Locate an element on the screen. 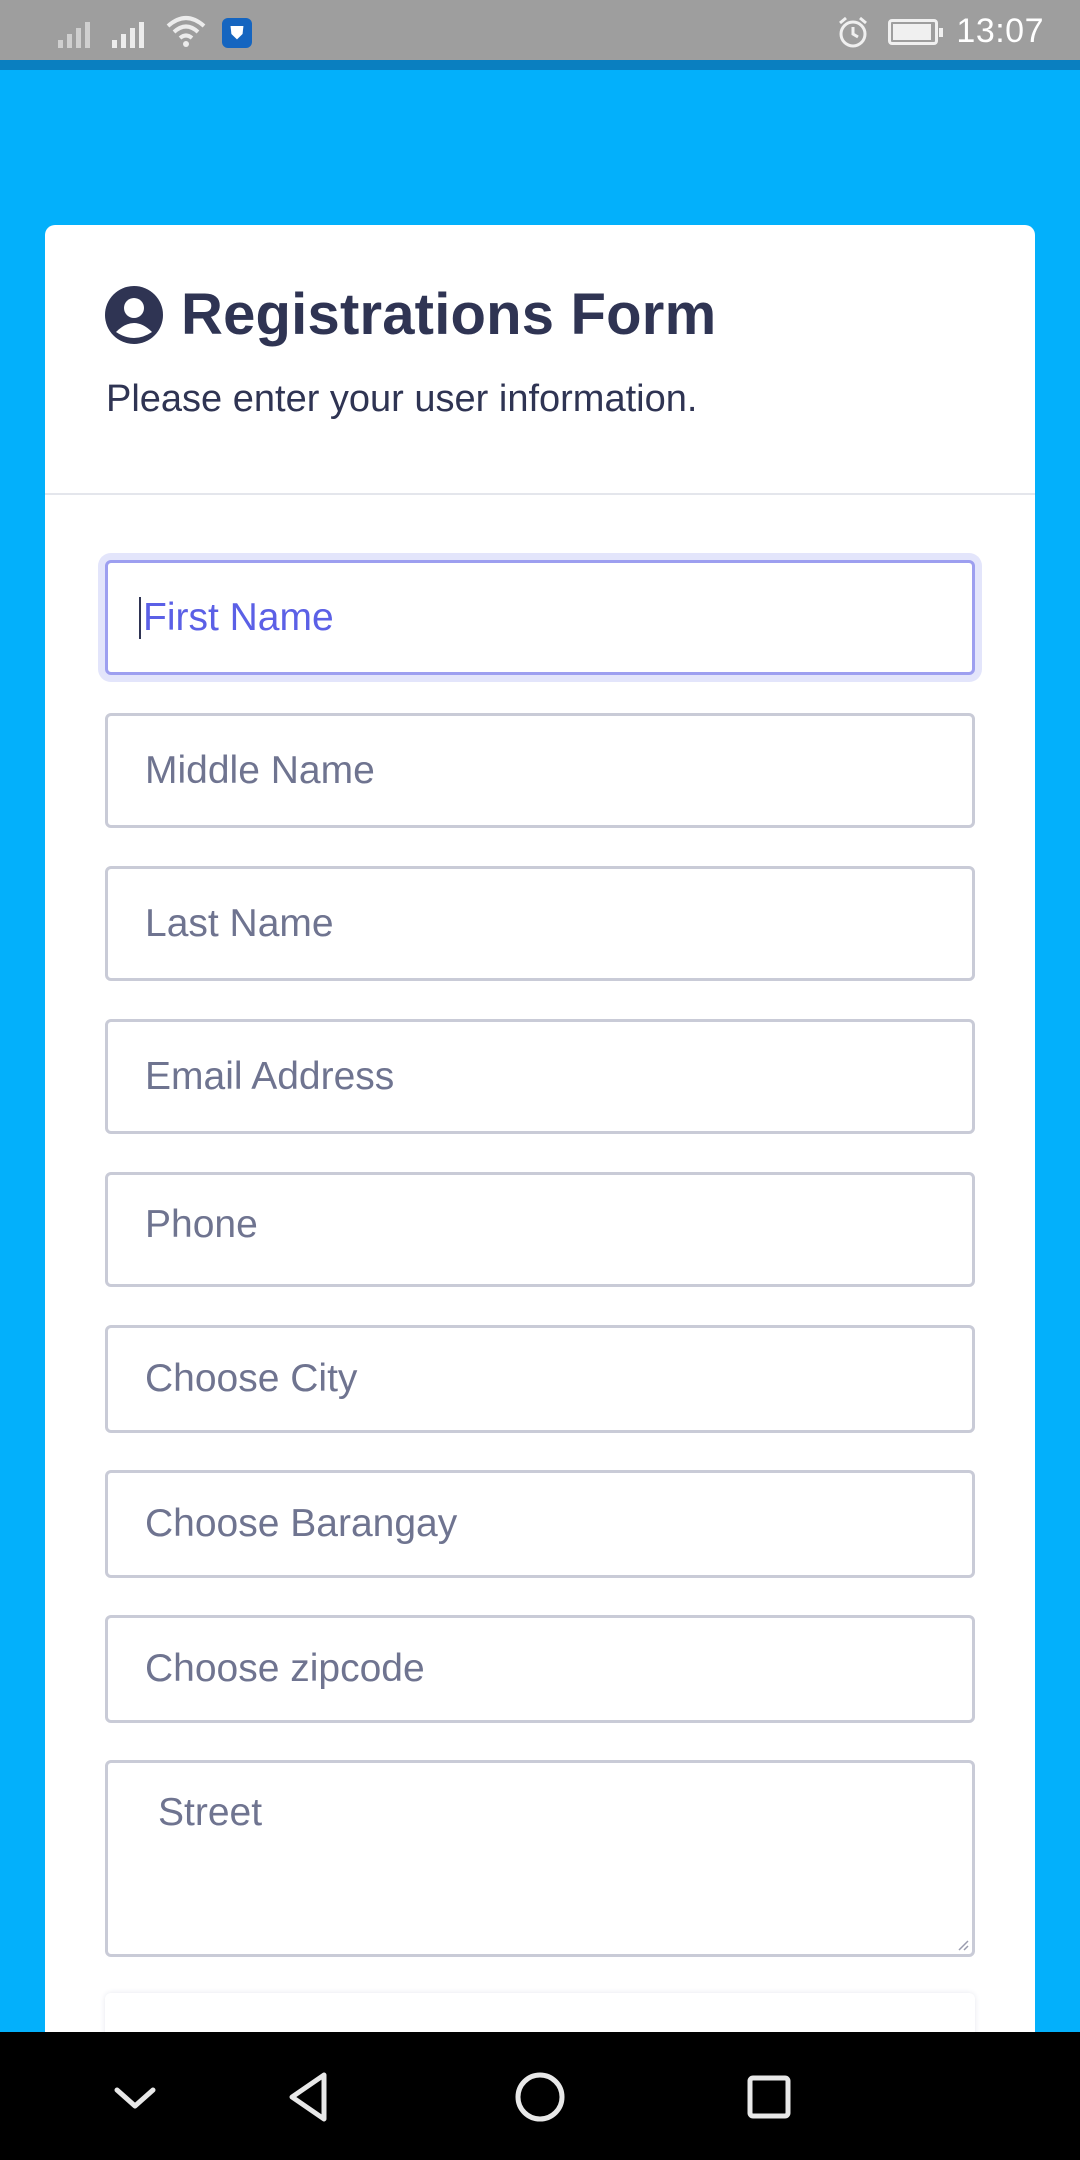 Image resolution: width=1080 pixels, height=2160 pixels. recents-icon is located at coordinates (769, 2097).